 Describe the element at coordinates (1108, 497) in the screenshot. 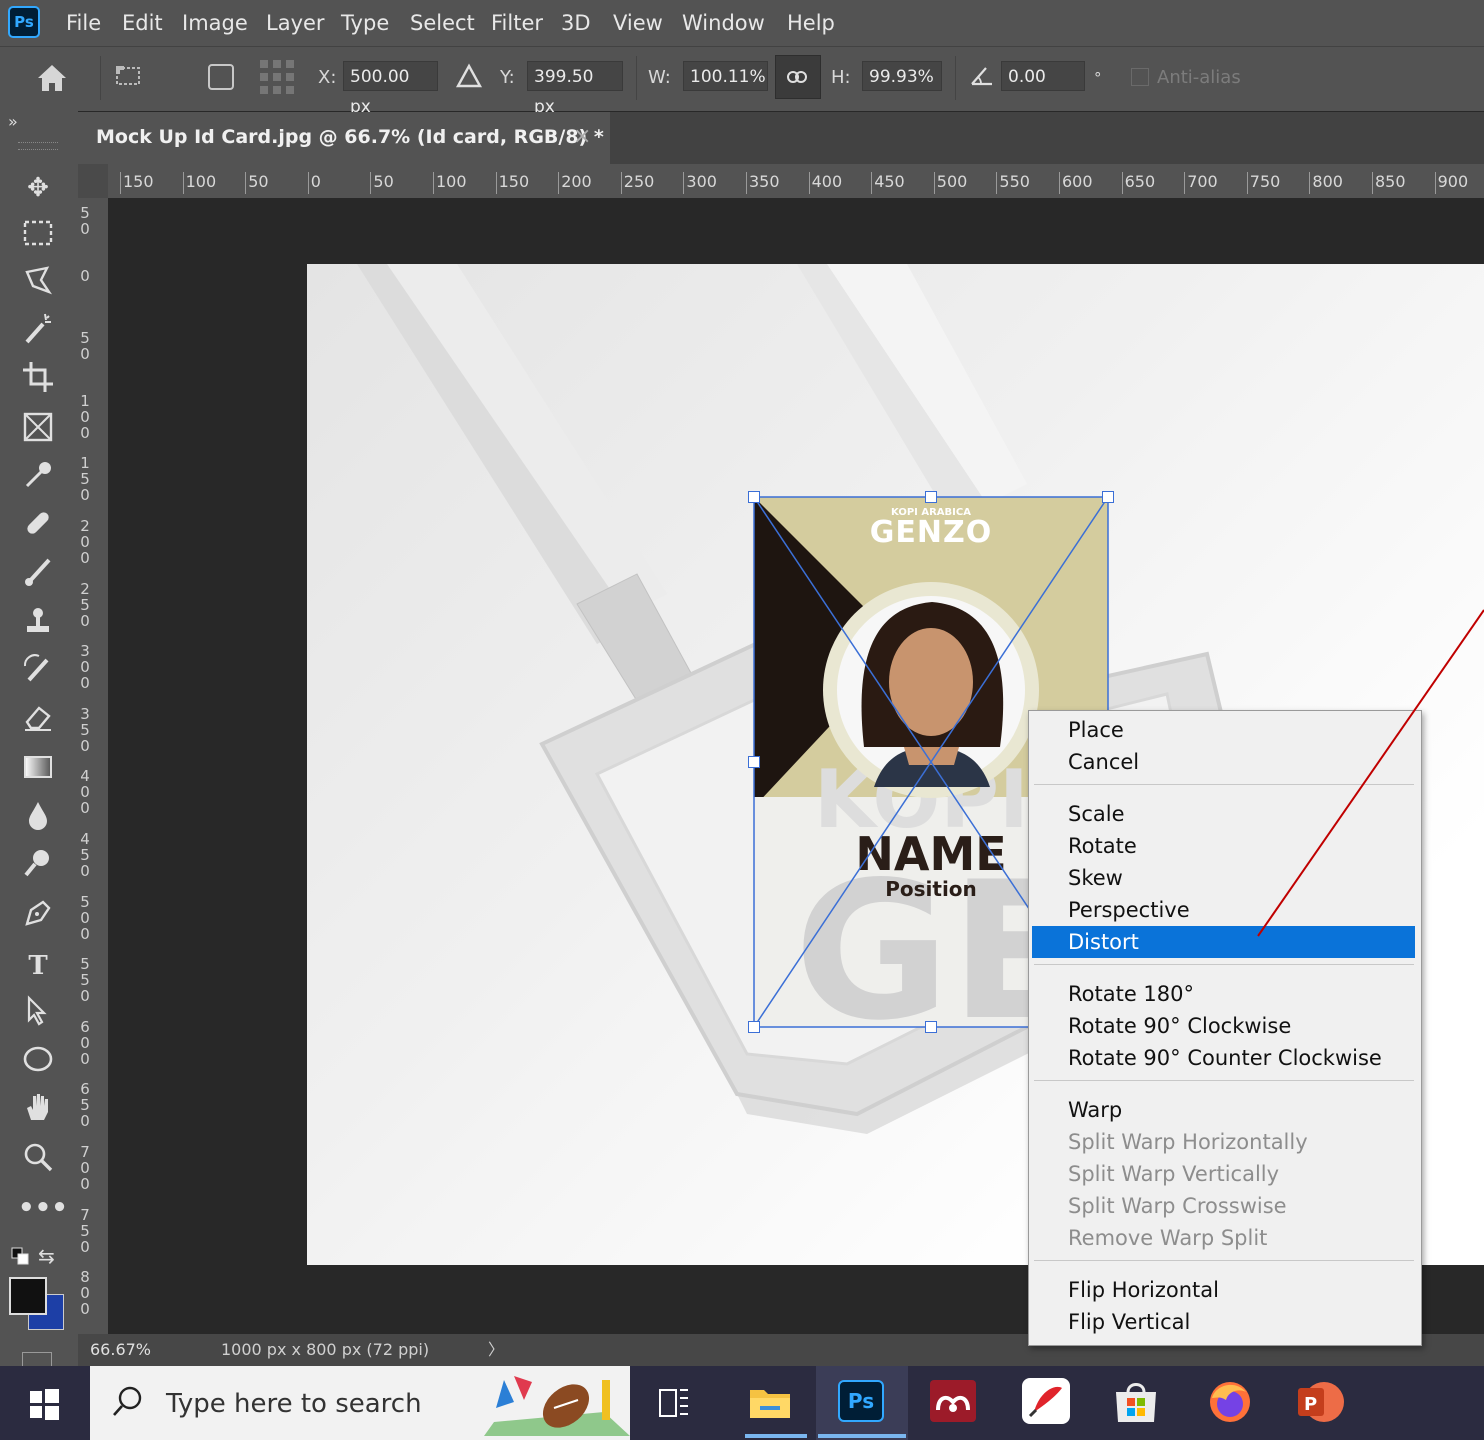

I see `transform-handle-top-right` at that location.